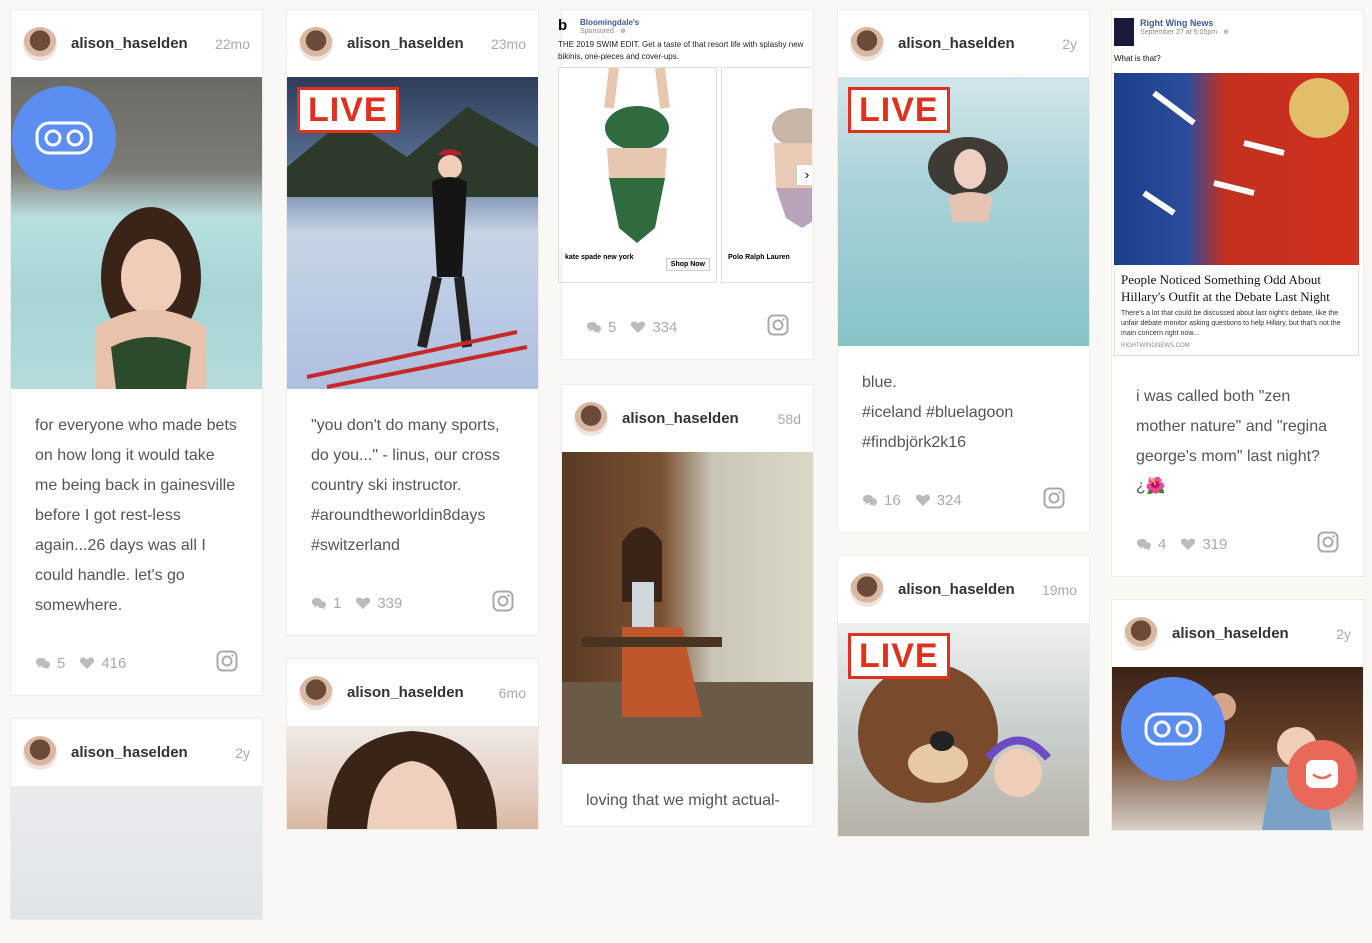 The height and width of the screenshot is (943, 1372). I want to click on post-header: alison_haselden 22mo, so click(136, 43).